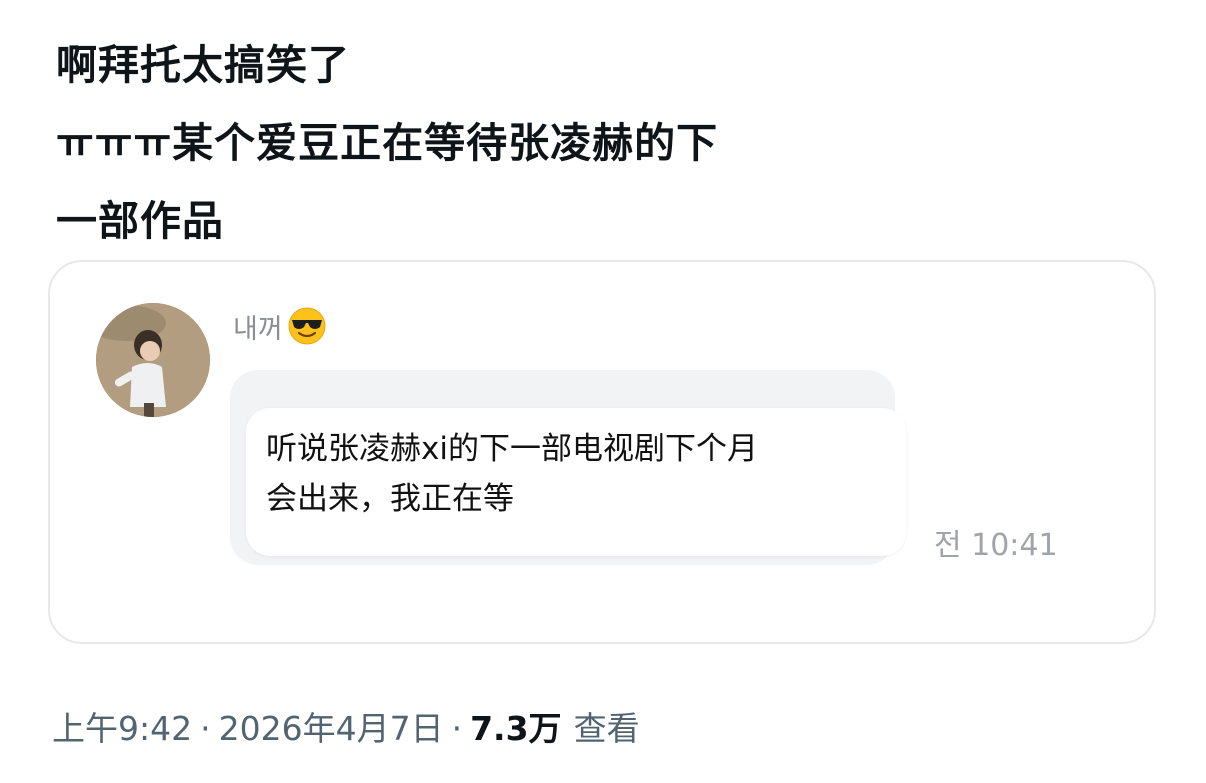 Image resolution: width=1206 pixels, height=783 pixels. Describe the element at coordinates (258, 329) in the screenshot. I see `sender-name-text: 내꺼` at that location.